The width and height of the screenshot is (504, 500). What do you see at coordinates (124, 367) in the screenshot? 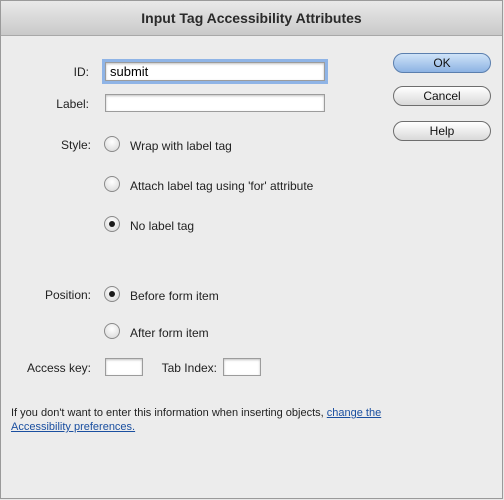
I see `access-key-input` at bounding box center [124, 367].